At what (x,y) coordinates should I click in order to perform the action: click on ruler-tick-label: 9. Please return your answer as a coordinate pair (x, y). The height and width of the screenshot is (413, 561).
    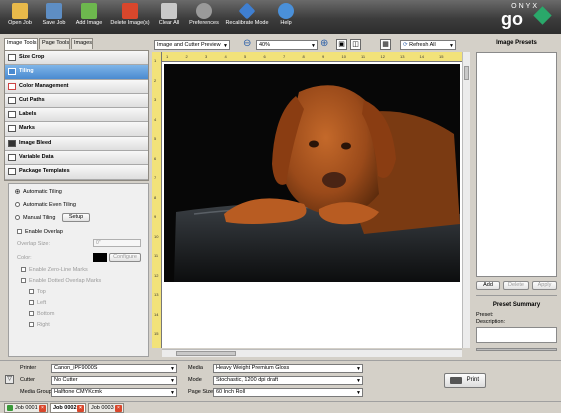
    Looking at the image, I should click on (155, 216).